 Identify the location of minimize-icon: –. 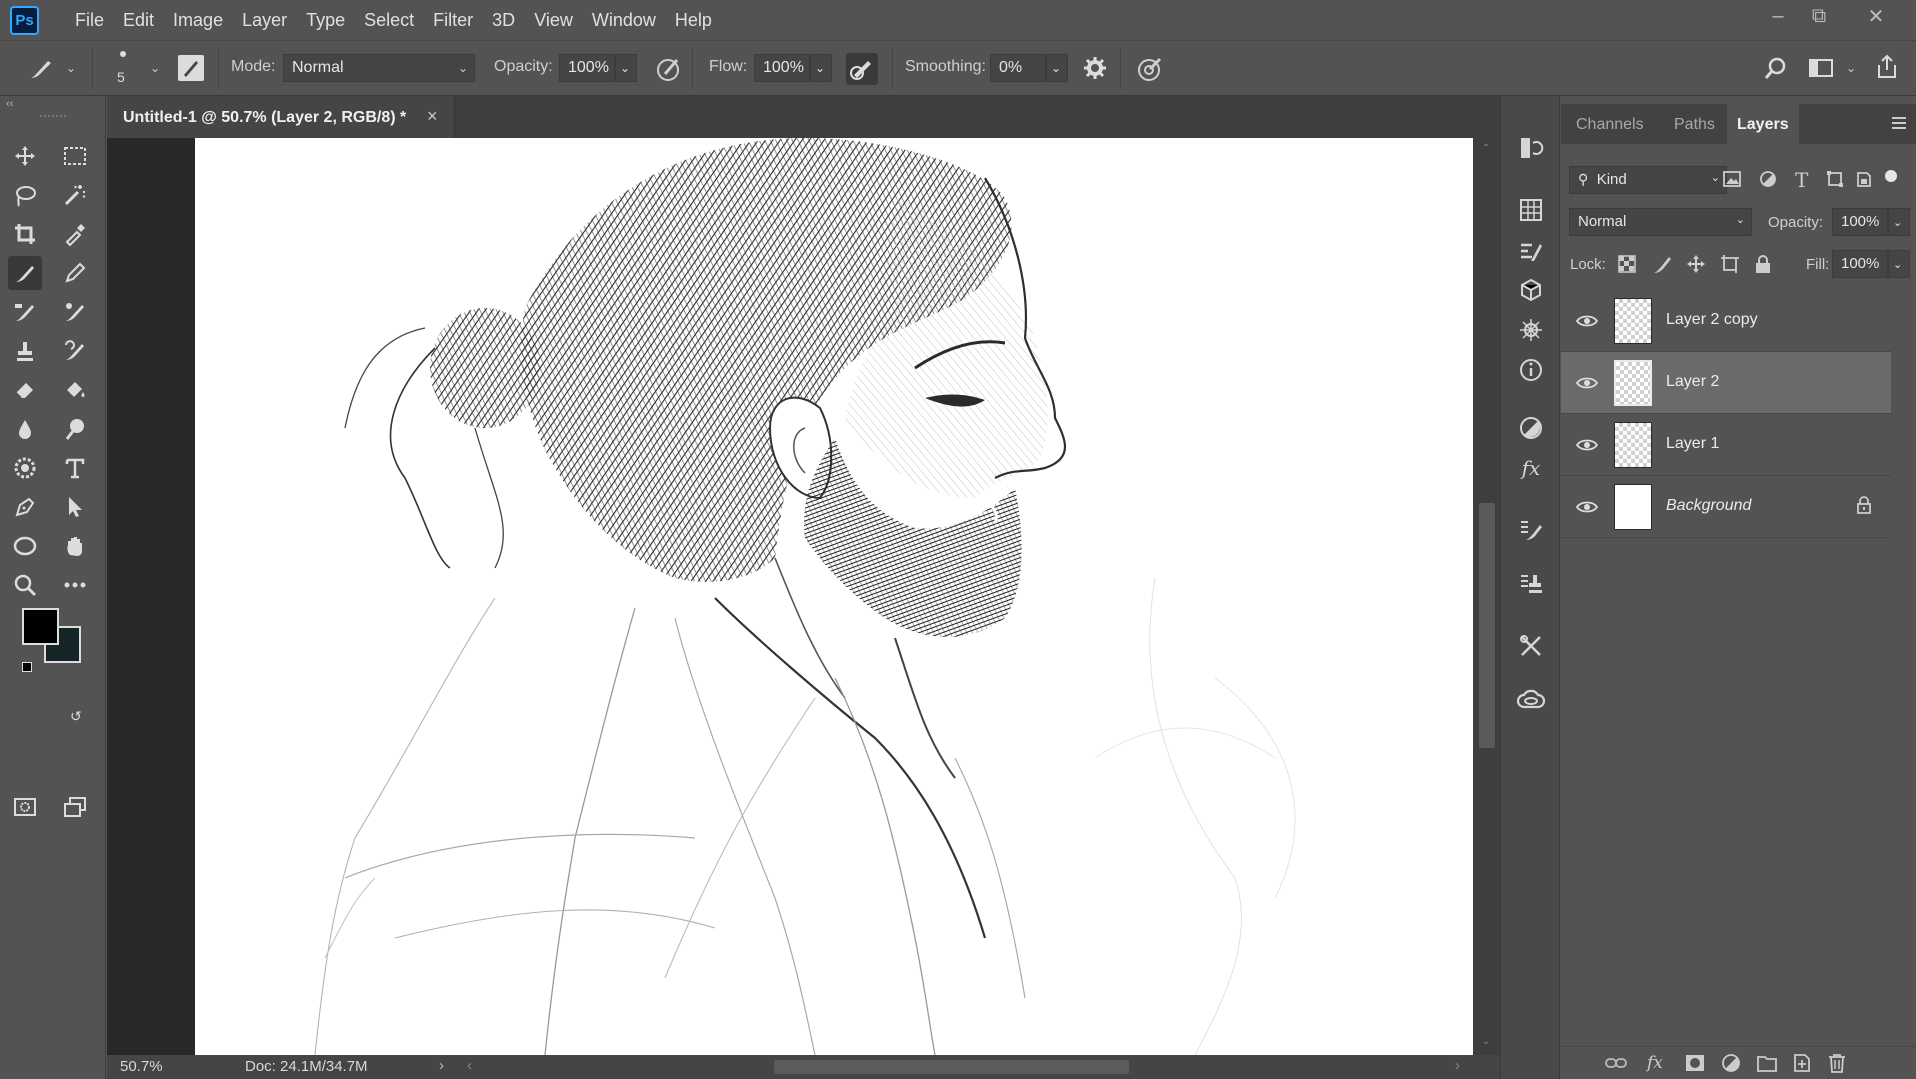
(1778, 16).